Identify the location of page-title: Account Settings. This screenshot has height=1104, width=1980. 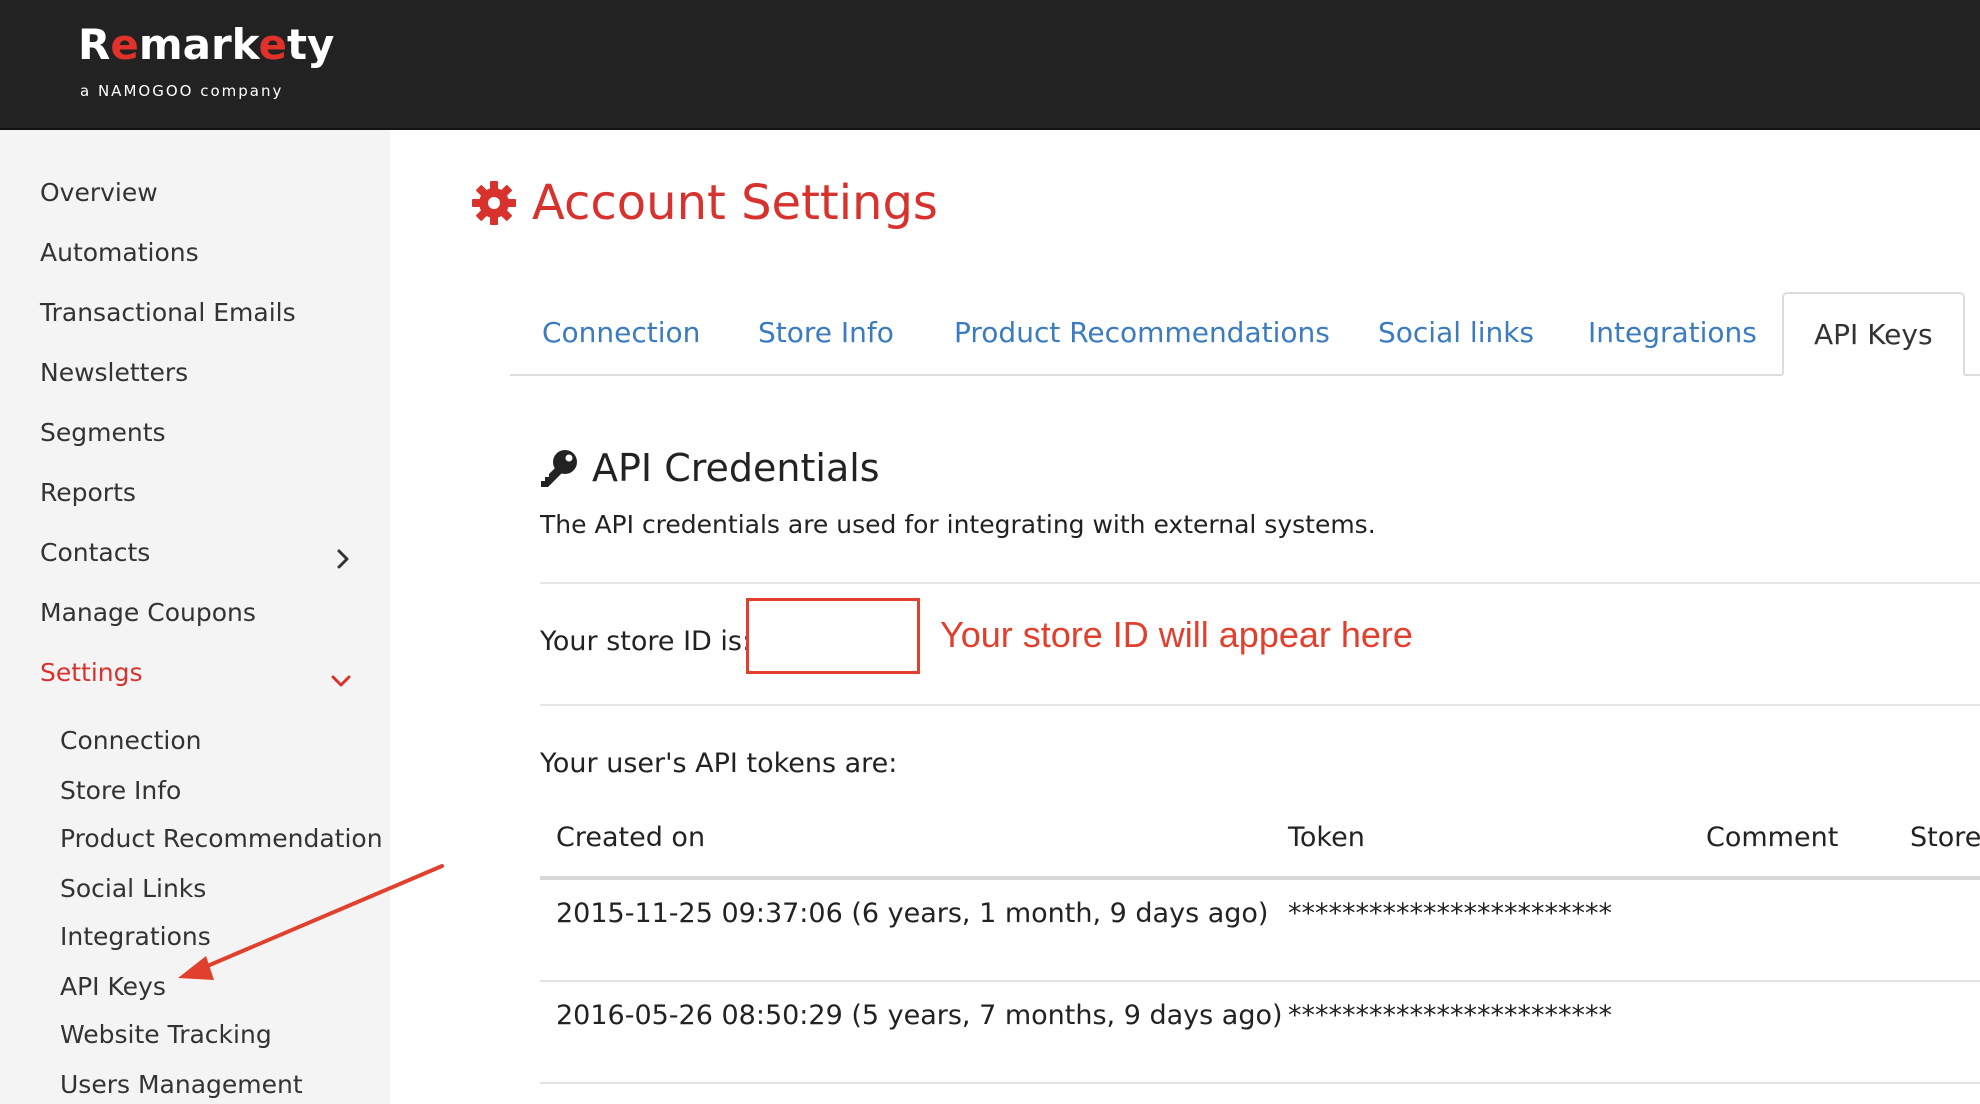
(704, 203).